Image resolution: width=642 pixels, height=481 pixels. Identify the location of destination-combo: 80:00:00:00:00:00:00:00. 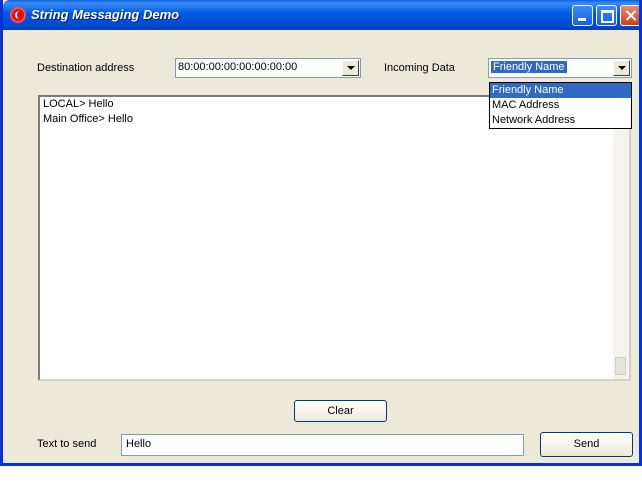
(268, 68).